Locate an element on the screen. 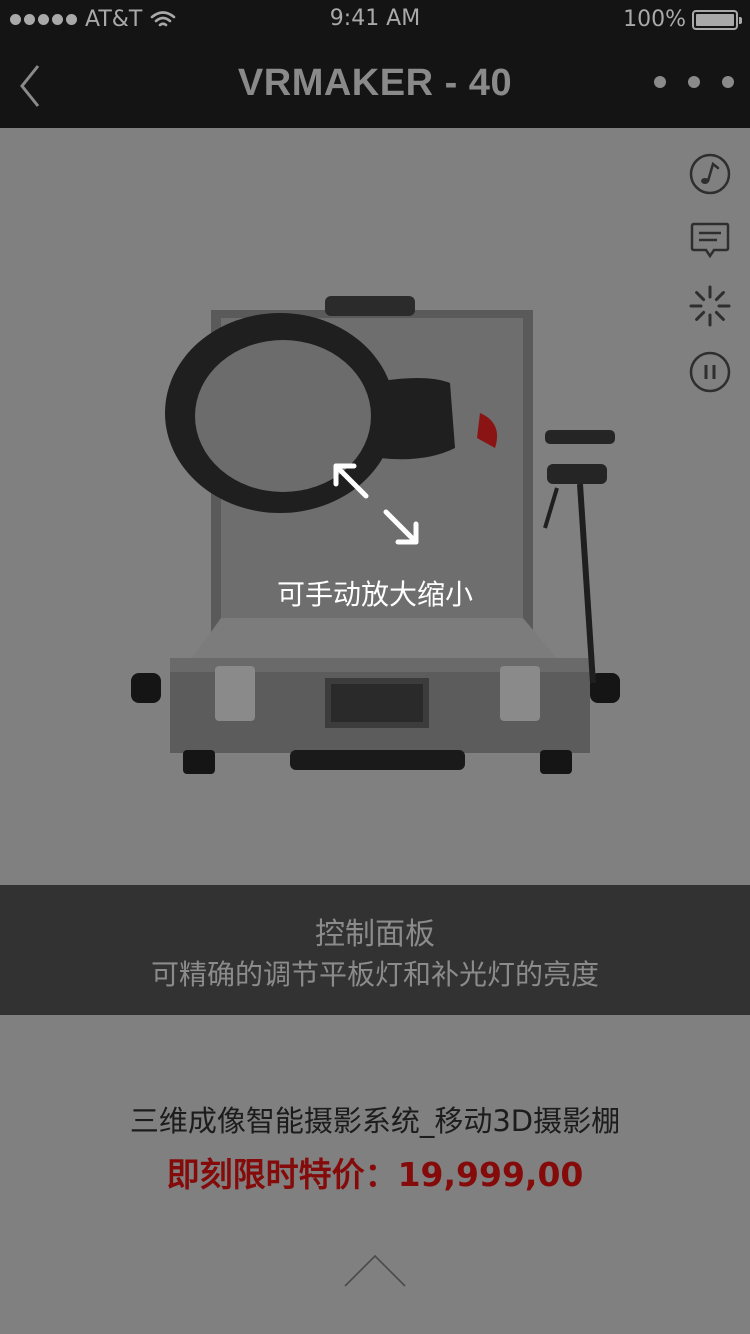 The width and height of the screenshot is (750, 1334). battery-percent: 100% is located at coordinates (654, 19).